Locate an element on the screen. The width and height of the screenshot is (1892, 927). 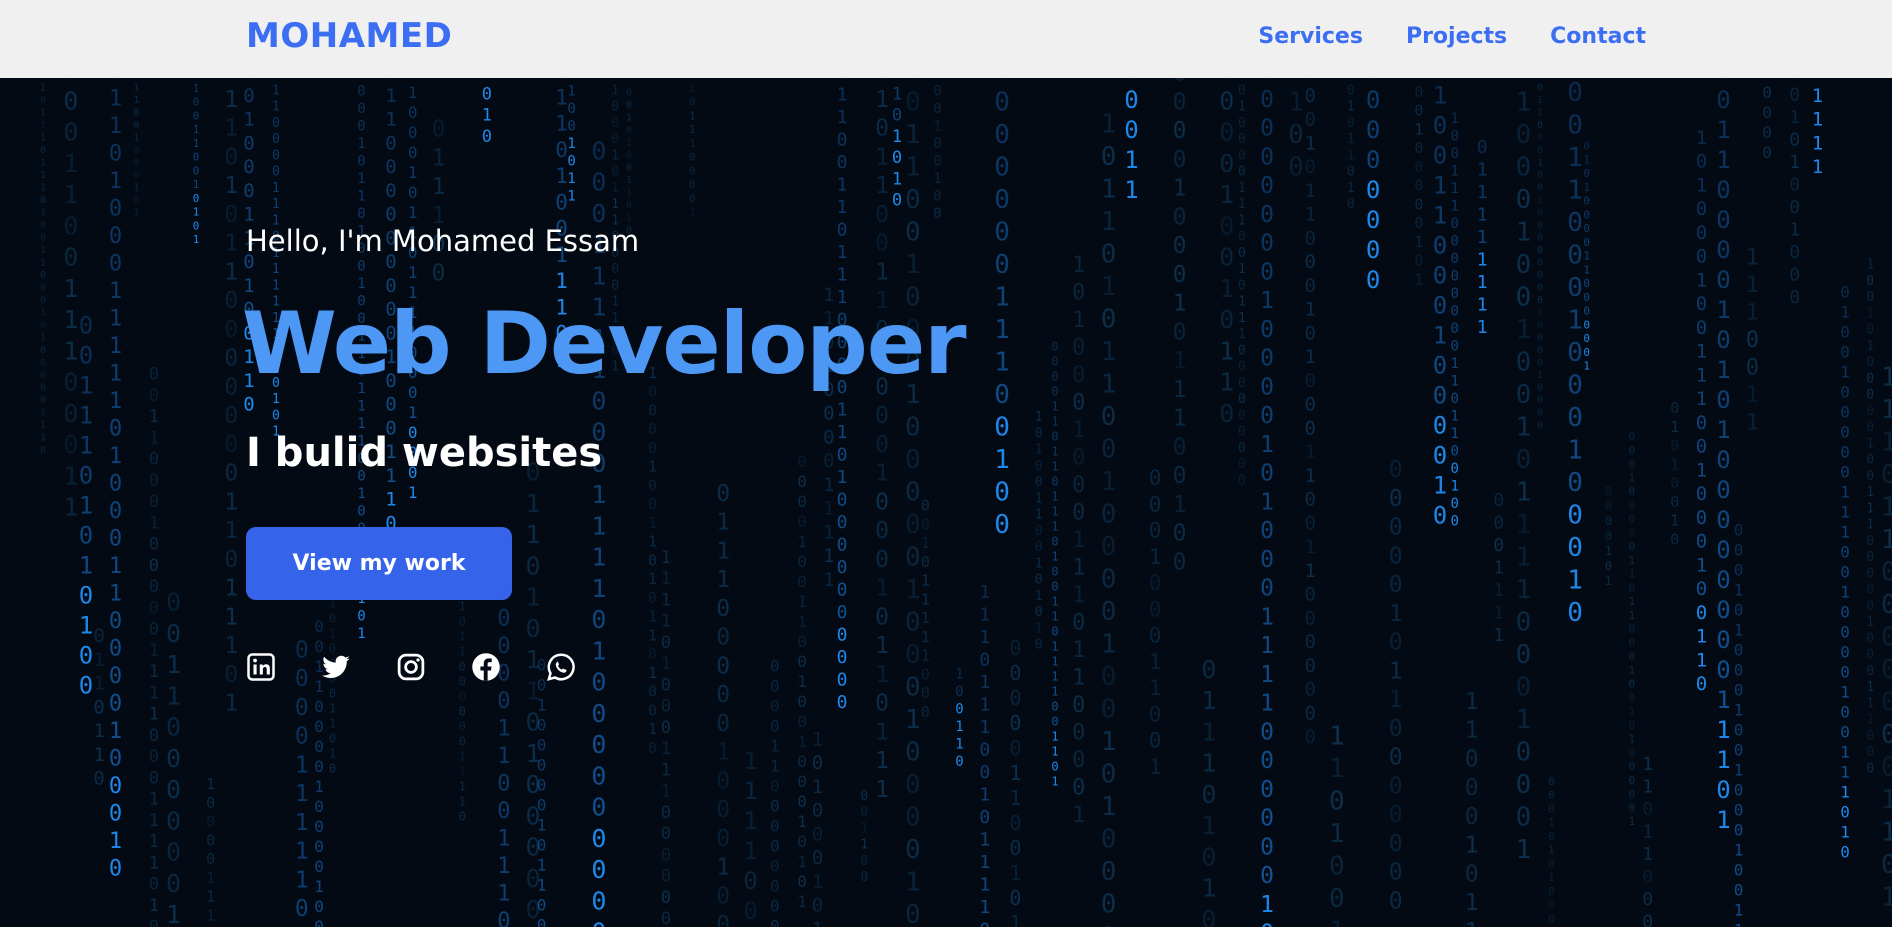
linkedin-icon is located at coordinates (261, 667).